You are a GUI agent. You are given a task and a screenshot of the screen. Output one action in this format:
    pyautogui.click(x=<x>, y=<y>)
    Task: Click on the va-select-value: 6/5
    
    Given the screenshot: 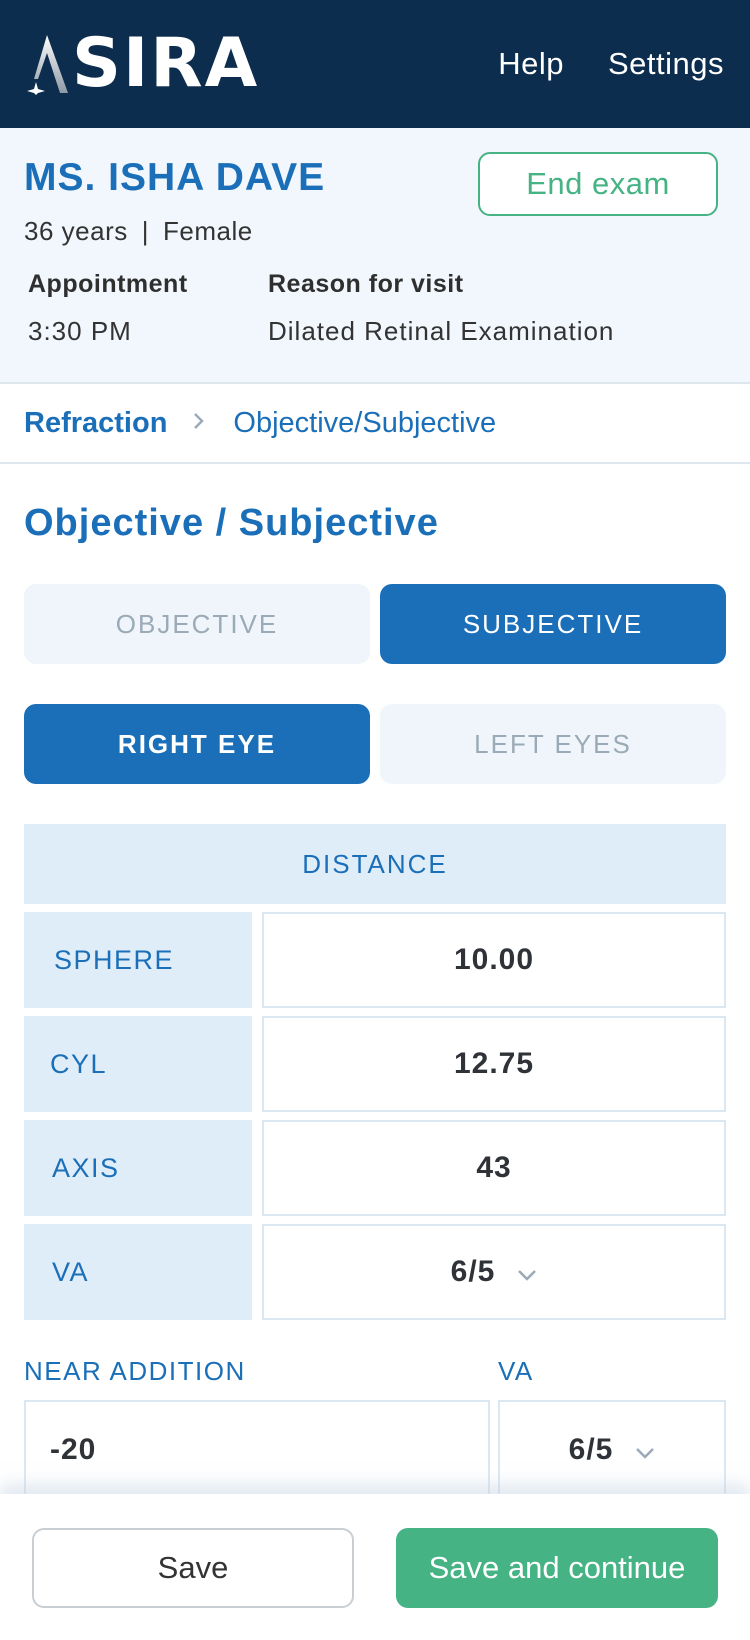 What is the action you would take?
    pyautogui.click(x=473, y=1271)
    